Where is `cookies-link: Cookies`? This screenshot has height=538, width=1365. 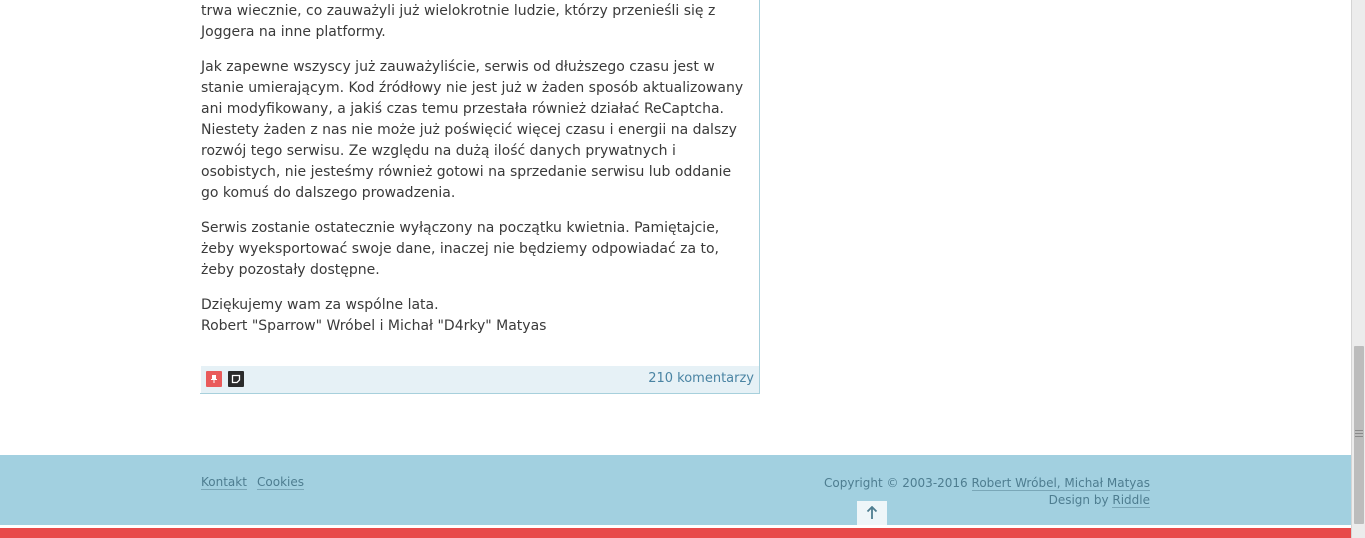 cookies-link: Cookies is located at coordinates (280, 482).